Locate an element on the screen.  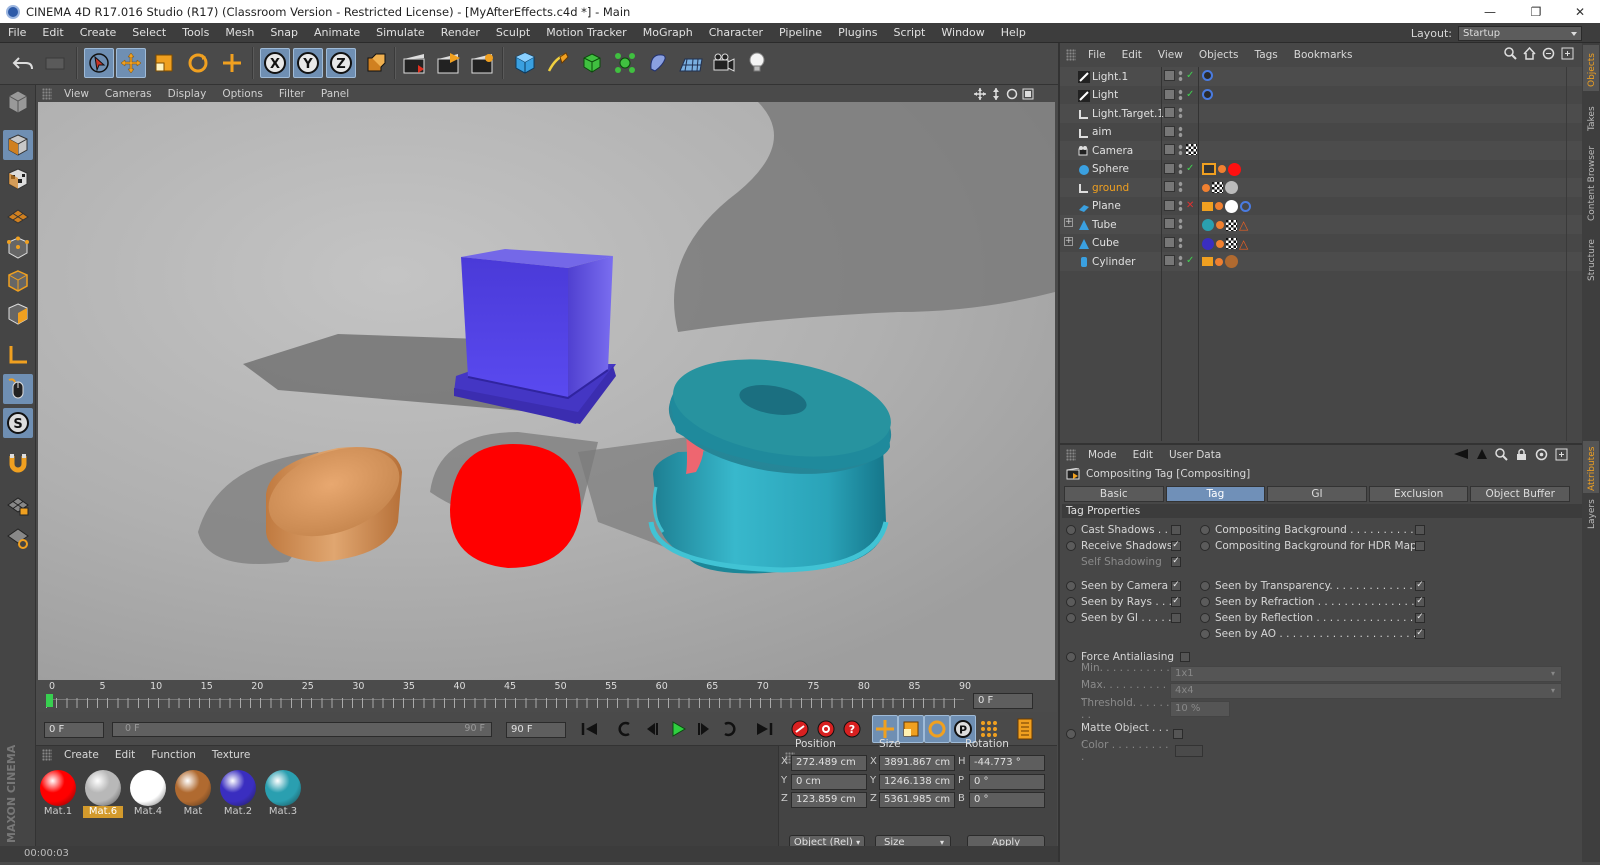
add-scene-button is located at coordinates (691, 63).